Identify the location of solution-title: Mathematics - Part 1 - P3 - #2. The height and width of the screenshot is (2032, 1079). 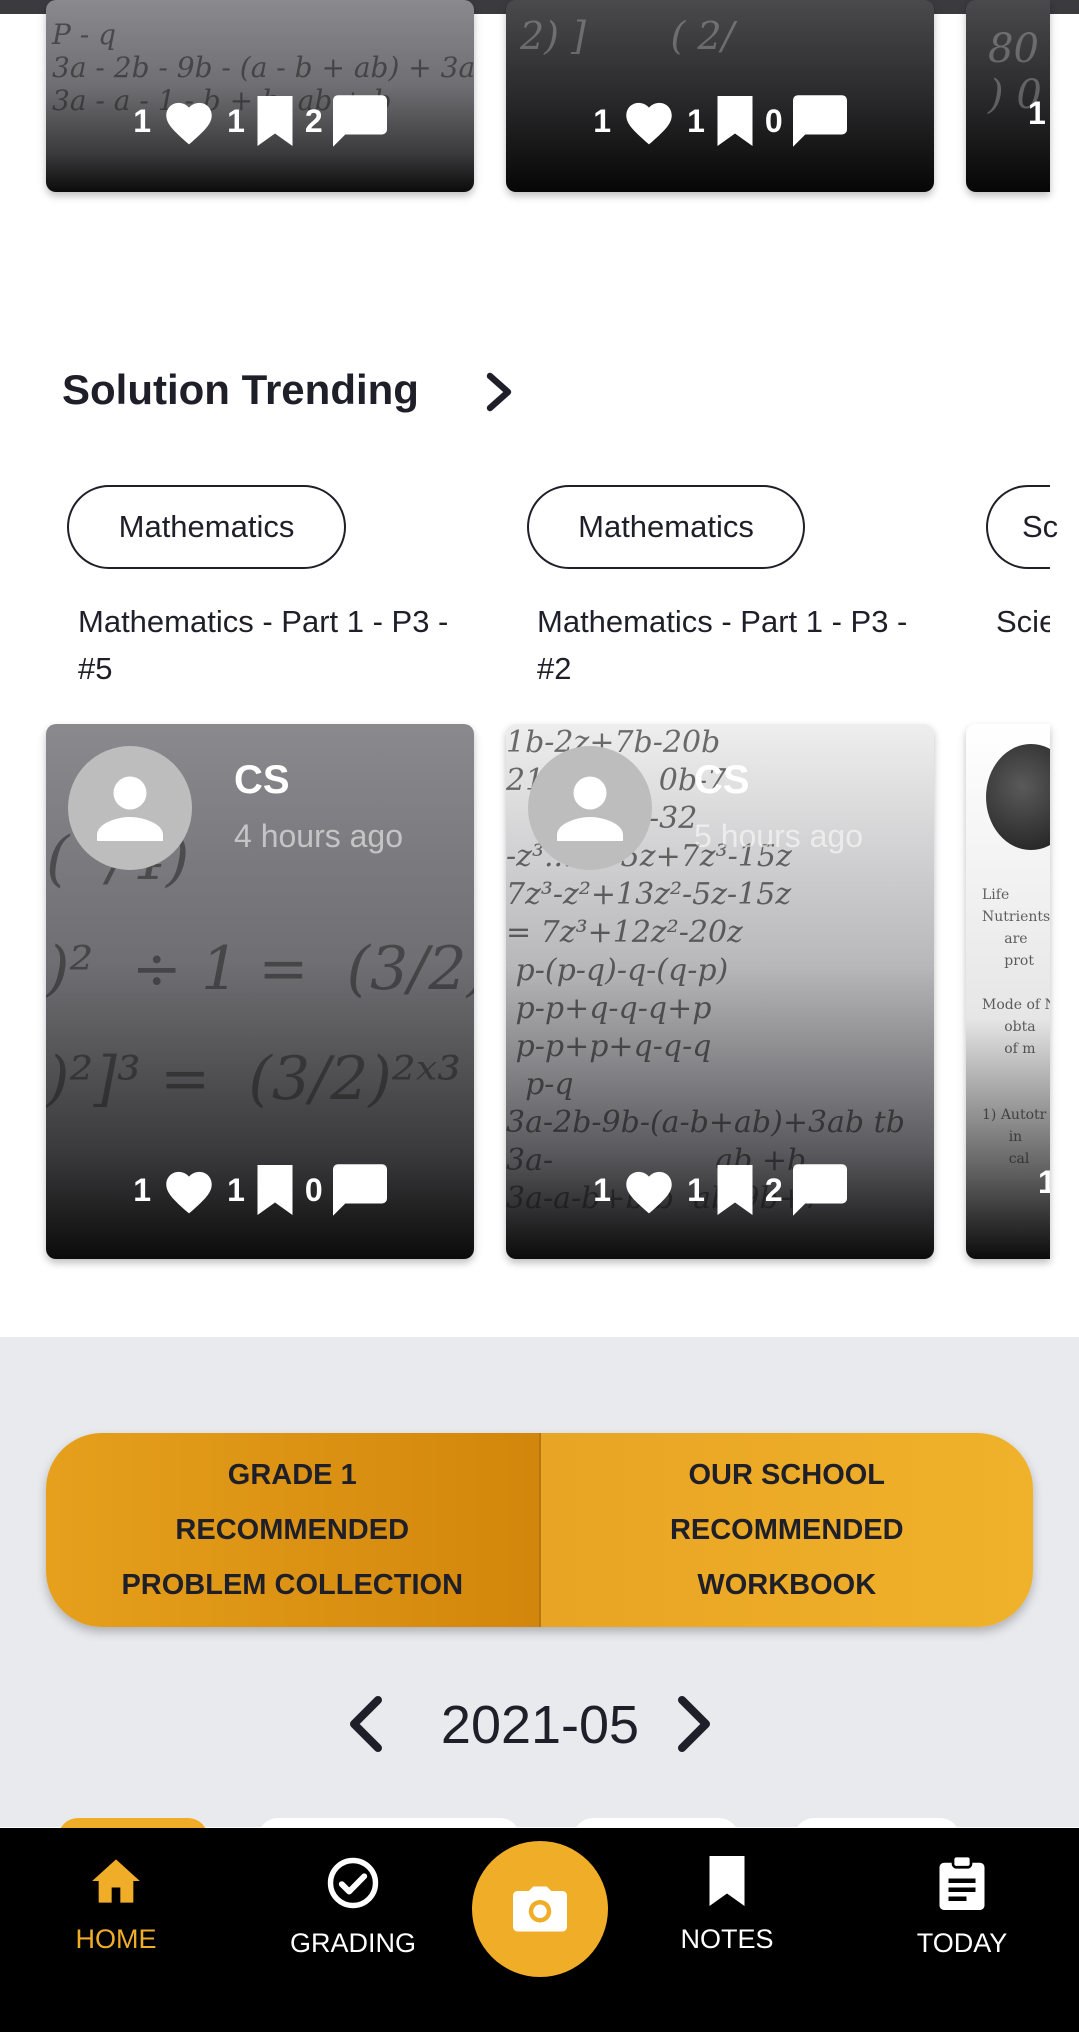
(727, 645).